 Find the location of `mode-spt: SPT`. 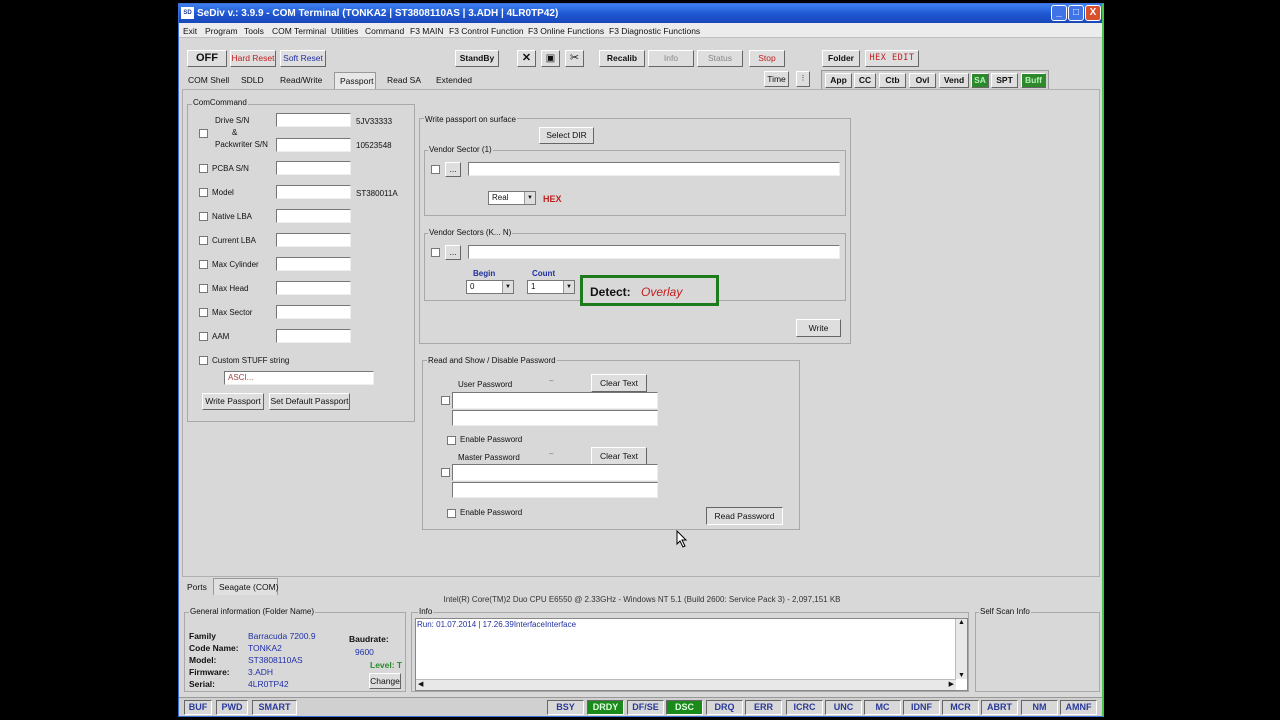

mode-spt: SPT is located at coordinates (1004, 80).